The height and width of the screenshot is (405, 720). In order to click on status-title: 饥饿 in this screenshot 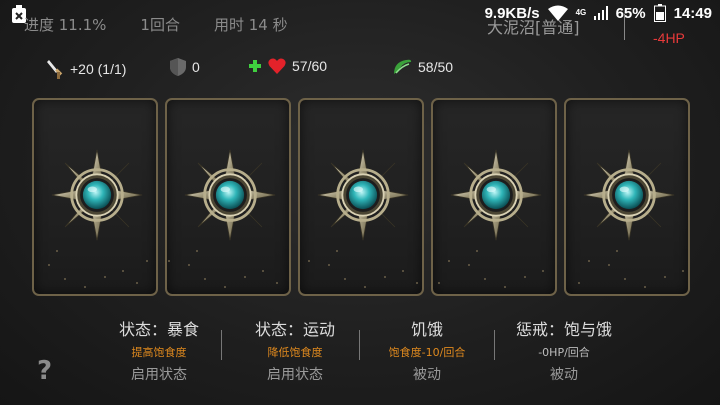, I will do `click(426, 329)`.